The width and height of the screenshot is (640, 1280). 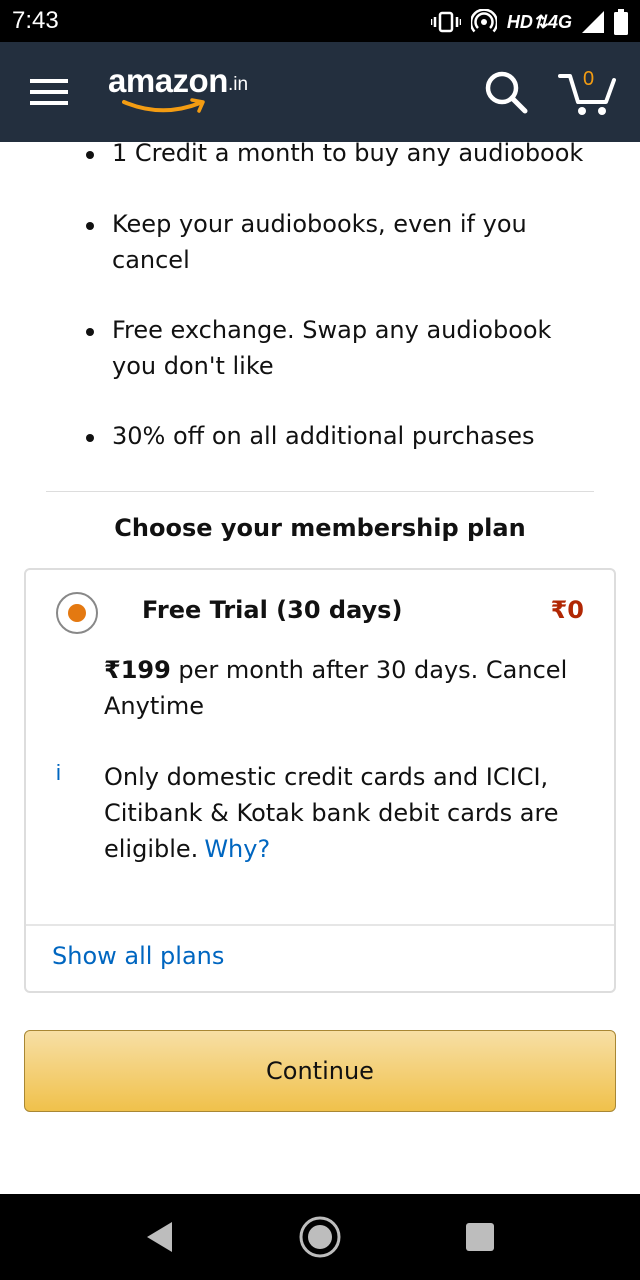 I want to click on recents-icon, so click(x=480, y=1237).